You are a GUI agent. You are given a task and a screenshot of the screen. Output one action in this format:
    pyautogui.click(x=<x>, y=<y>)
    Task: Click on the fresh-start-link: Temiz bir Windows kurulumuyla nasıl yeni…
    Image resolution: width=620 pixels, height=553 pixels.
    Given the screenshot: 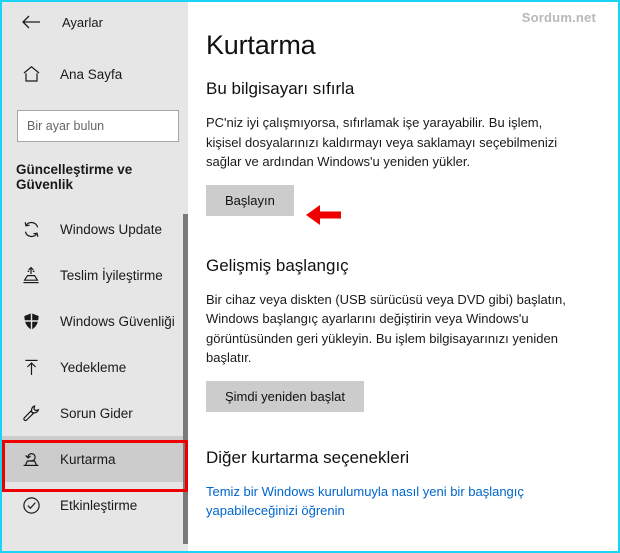 What is the action you would take?
    pyautogui.click(x=386, y=501)
    